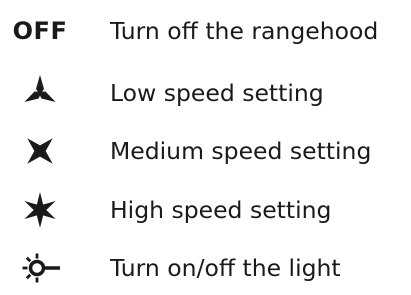 This screenshot has width=411, height=295. I want to click on light-icon-graphic, so click(41, 268).